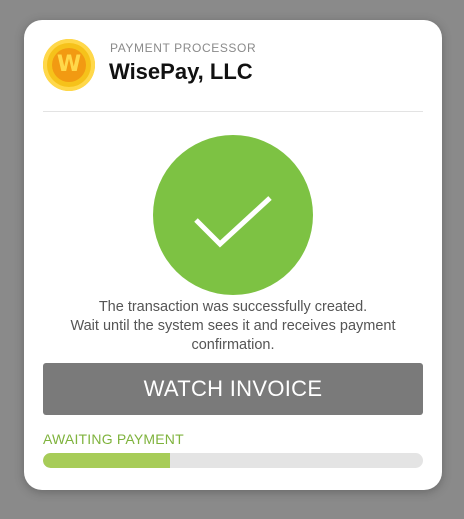  What do you see at coordinates (181, 71) in the screenshot?
I see `provider-name: WisePay, LLC` at bounding box center [181, 71].